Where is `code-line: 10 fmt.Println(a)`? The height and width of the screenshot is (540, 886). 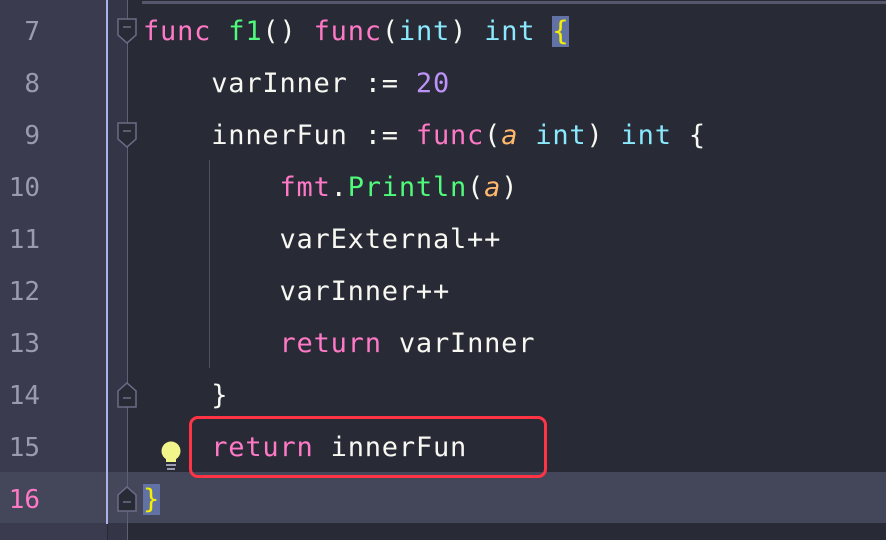
code-line: 10 fmt.Println(a) is located at coordinates (443, 188).